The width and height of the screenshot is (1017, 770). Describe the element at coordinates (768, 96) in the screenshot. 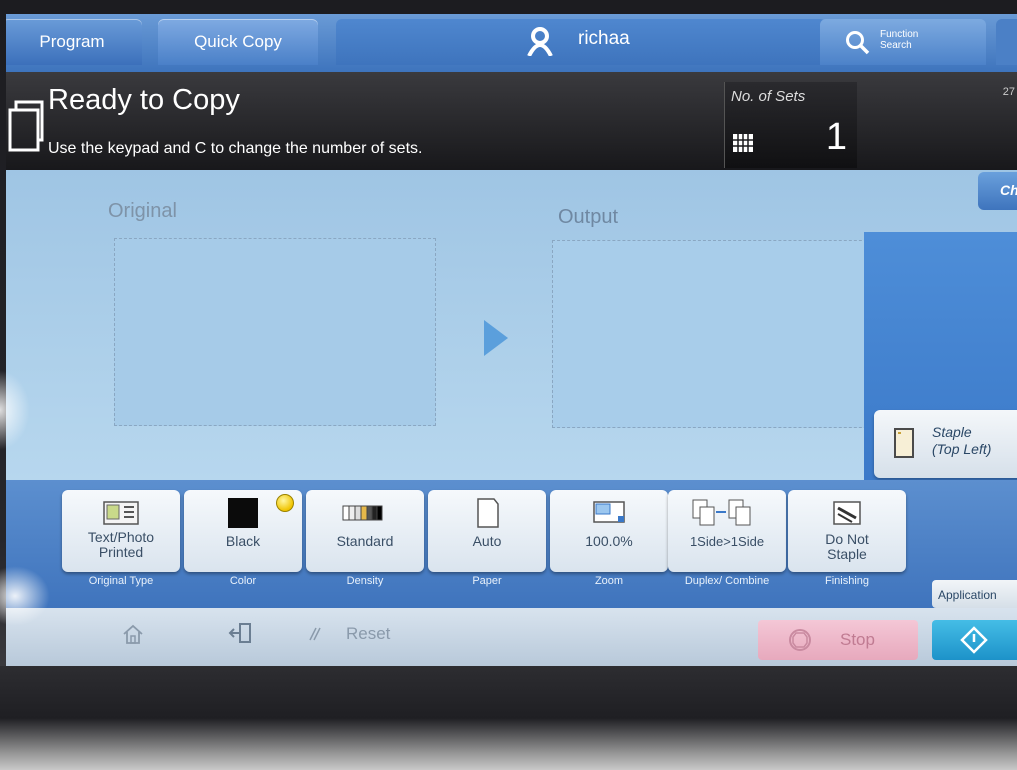

I see `sets-label: No. of Sets` at that location.